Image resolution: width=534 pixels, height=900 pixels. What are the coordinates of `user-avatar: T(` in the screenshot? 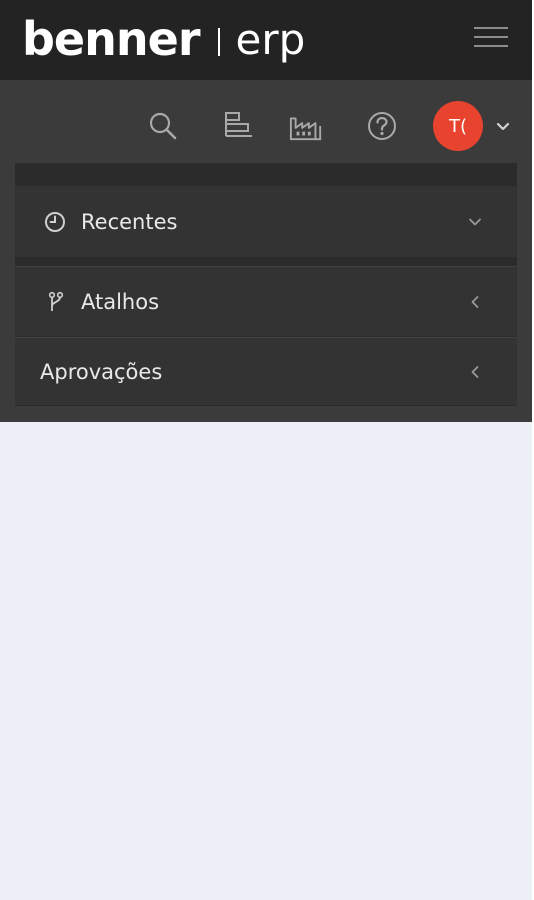 It's located at (458, 126).